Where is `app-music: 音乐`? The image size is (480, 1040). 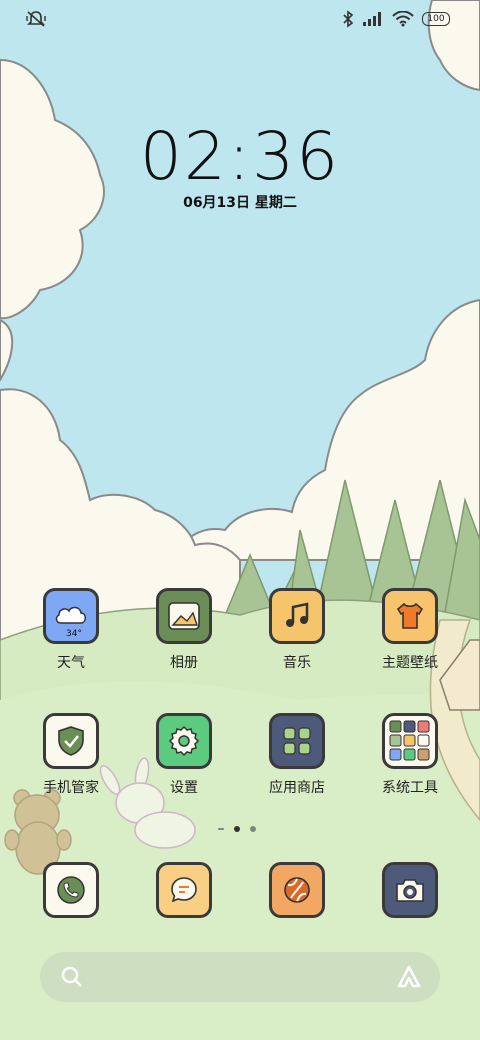
app-music: 音乐 is located at coordinates (297, 630).